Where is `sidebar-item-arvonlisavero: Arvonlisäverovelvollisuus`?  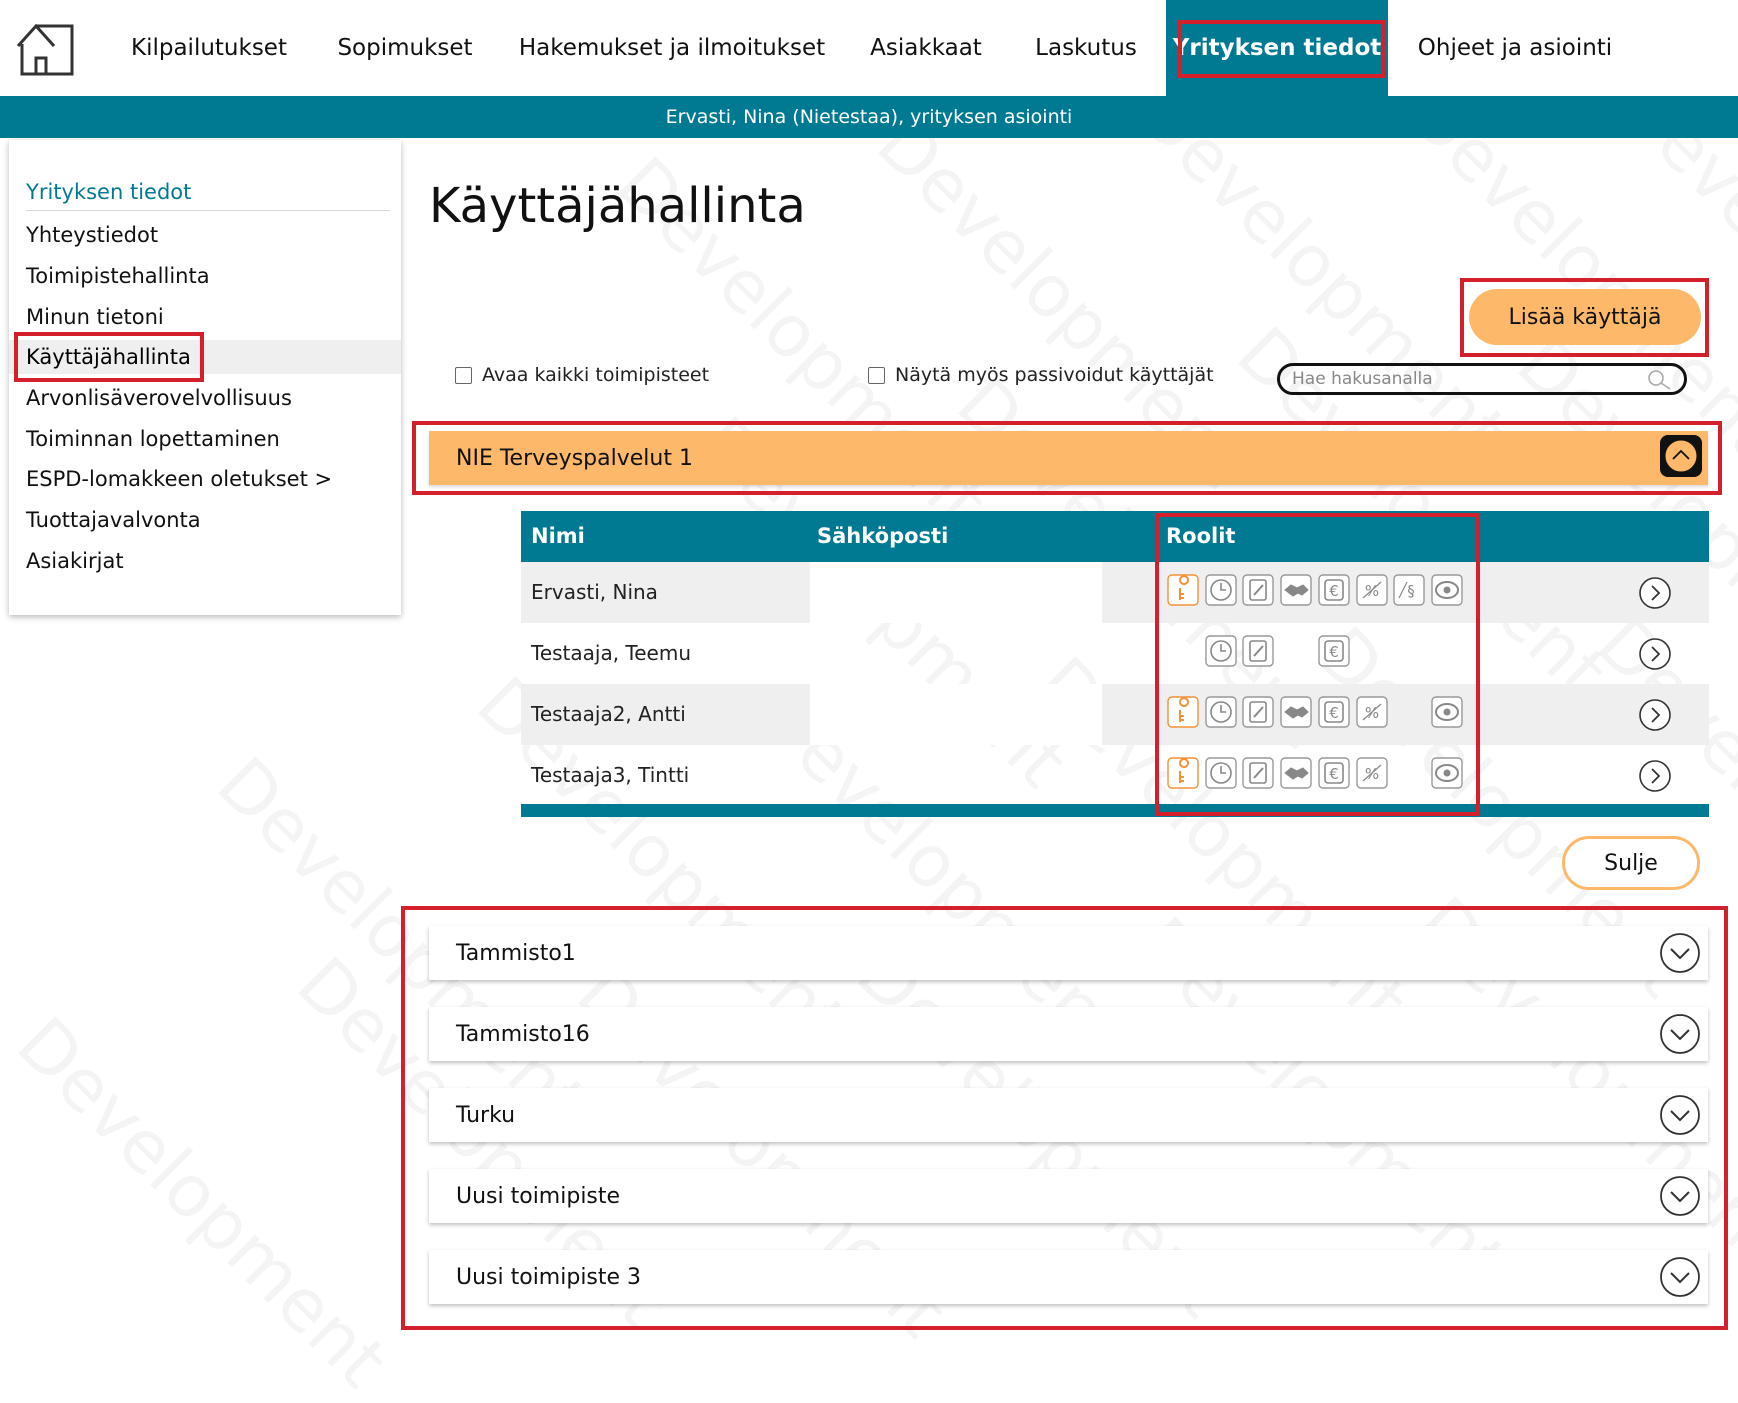
sidebar-item-arvonlisavero: Arvonlisäverovelvollisuus is located at coordinates (205, 398).